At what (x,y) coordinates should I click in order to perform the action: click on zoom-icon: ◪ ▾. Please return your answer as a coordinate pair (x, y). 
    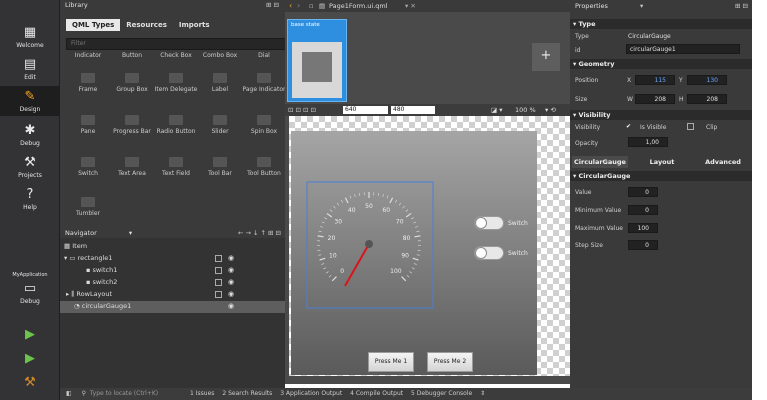
    Looking at the image, I should click on (496, 110).